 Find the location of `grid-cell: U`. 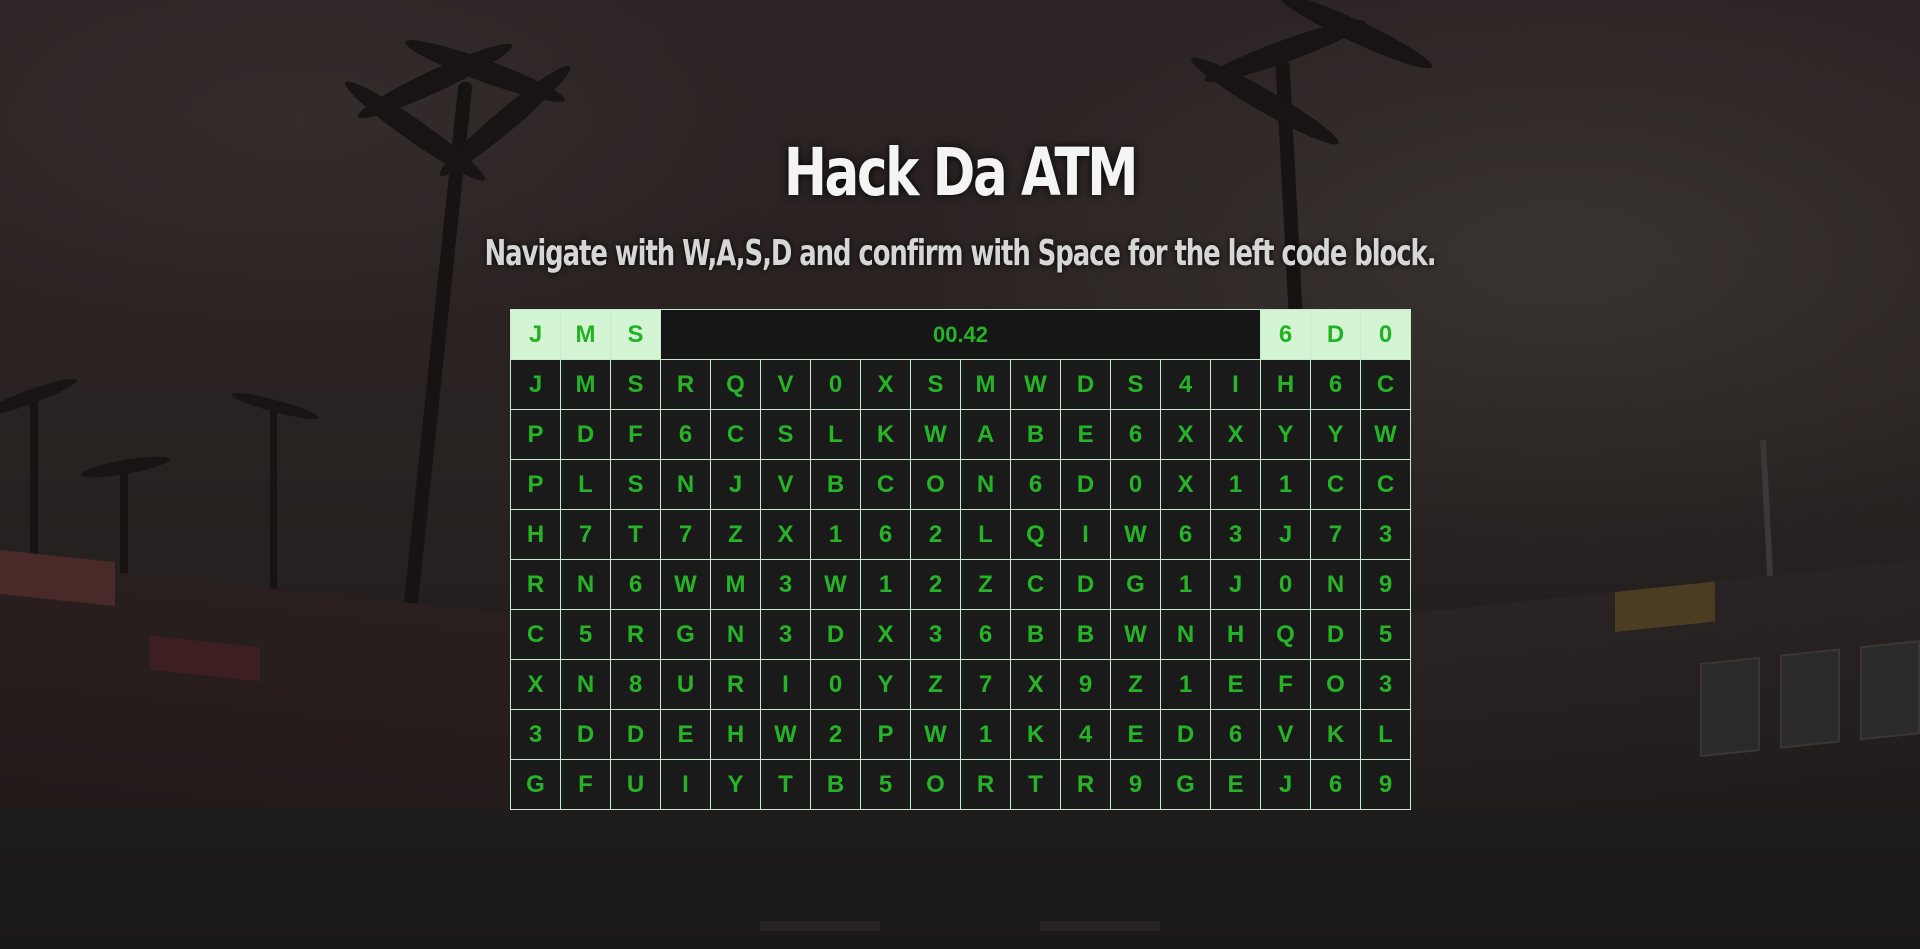

grid-cell: U is located at coordinates (686, 685).